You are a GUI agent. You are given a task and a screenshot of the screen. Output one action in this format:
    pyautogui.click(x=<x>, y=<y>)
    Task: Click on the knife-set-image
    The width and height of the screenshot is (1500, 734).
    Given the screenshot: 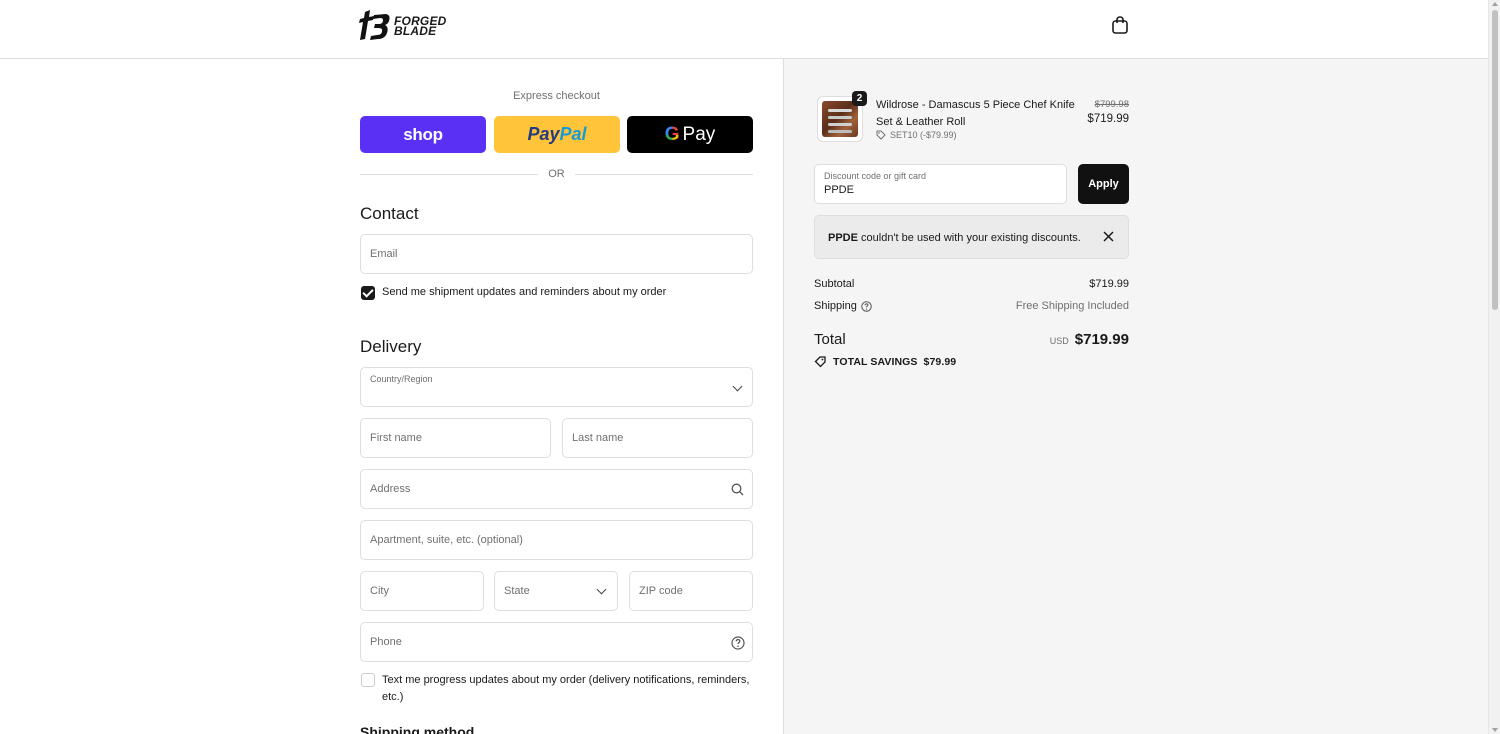 What is the action you would take?
    pyautogui.click(x=840, y=119)
    